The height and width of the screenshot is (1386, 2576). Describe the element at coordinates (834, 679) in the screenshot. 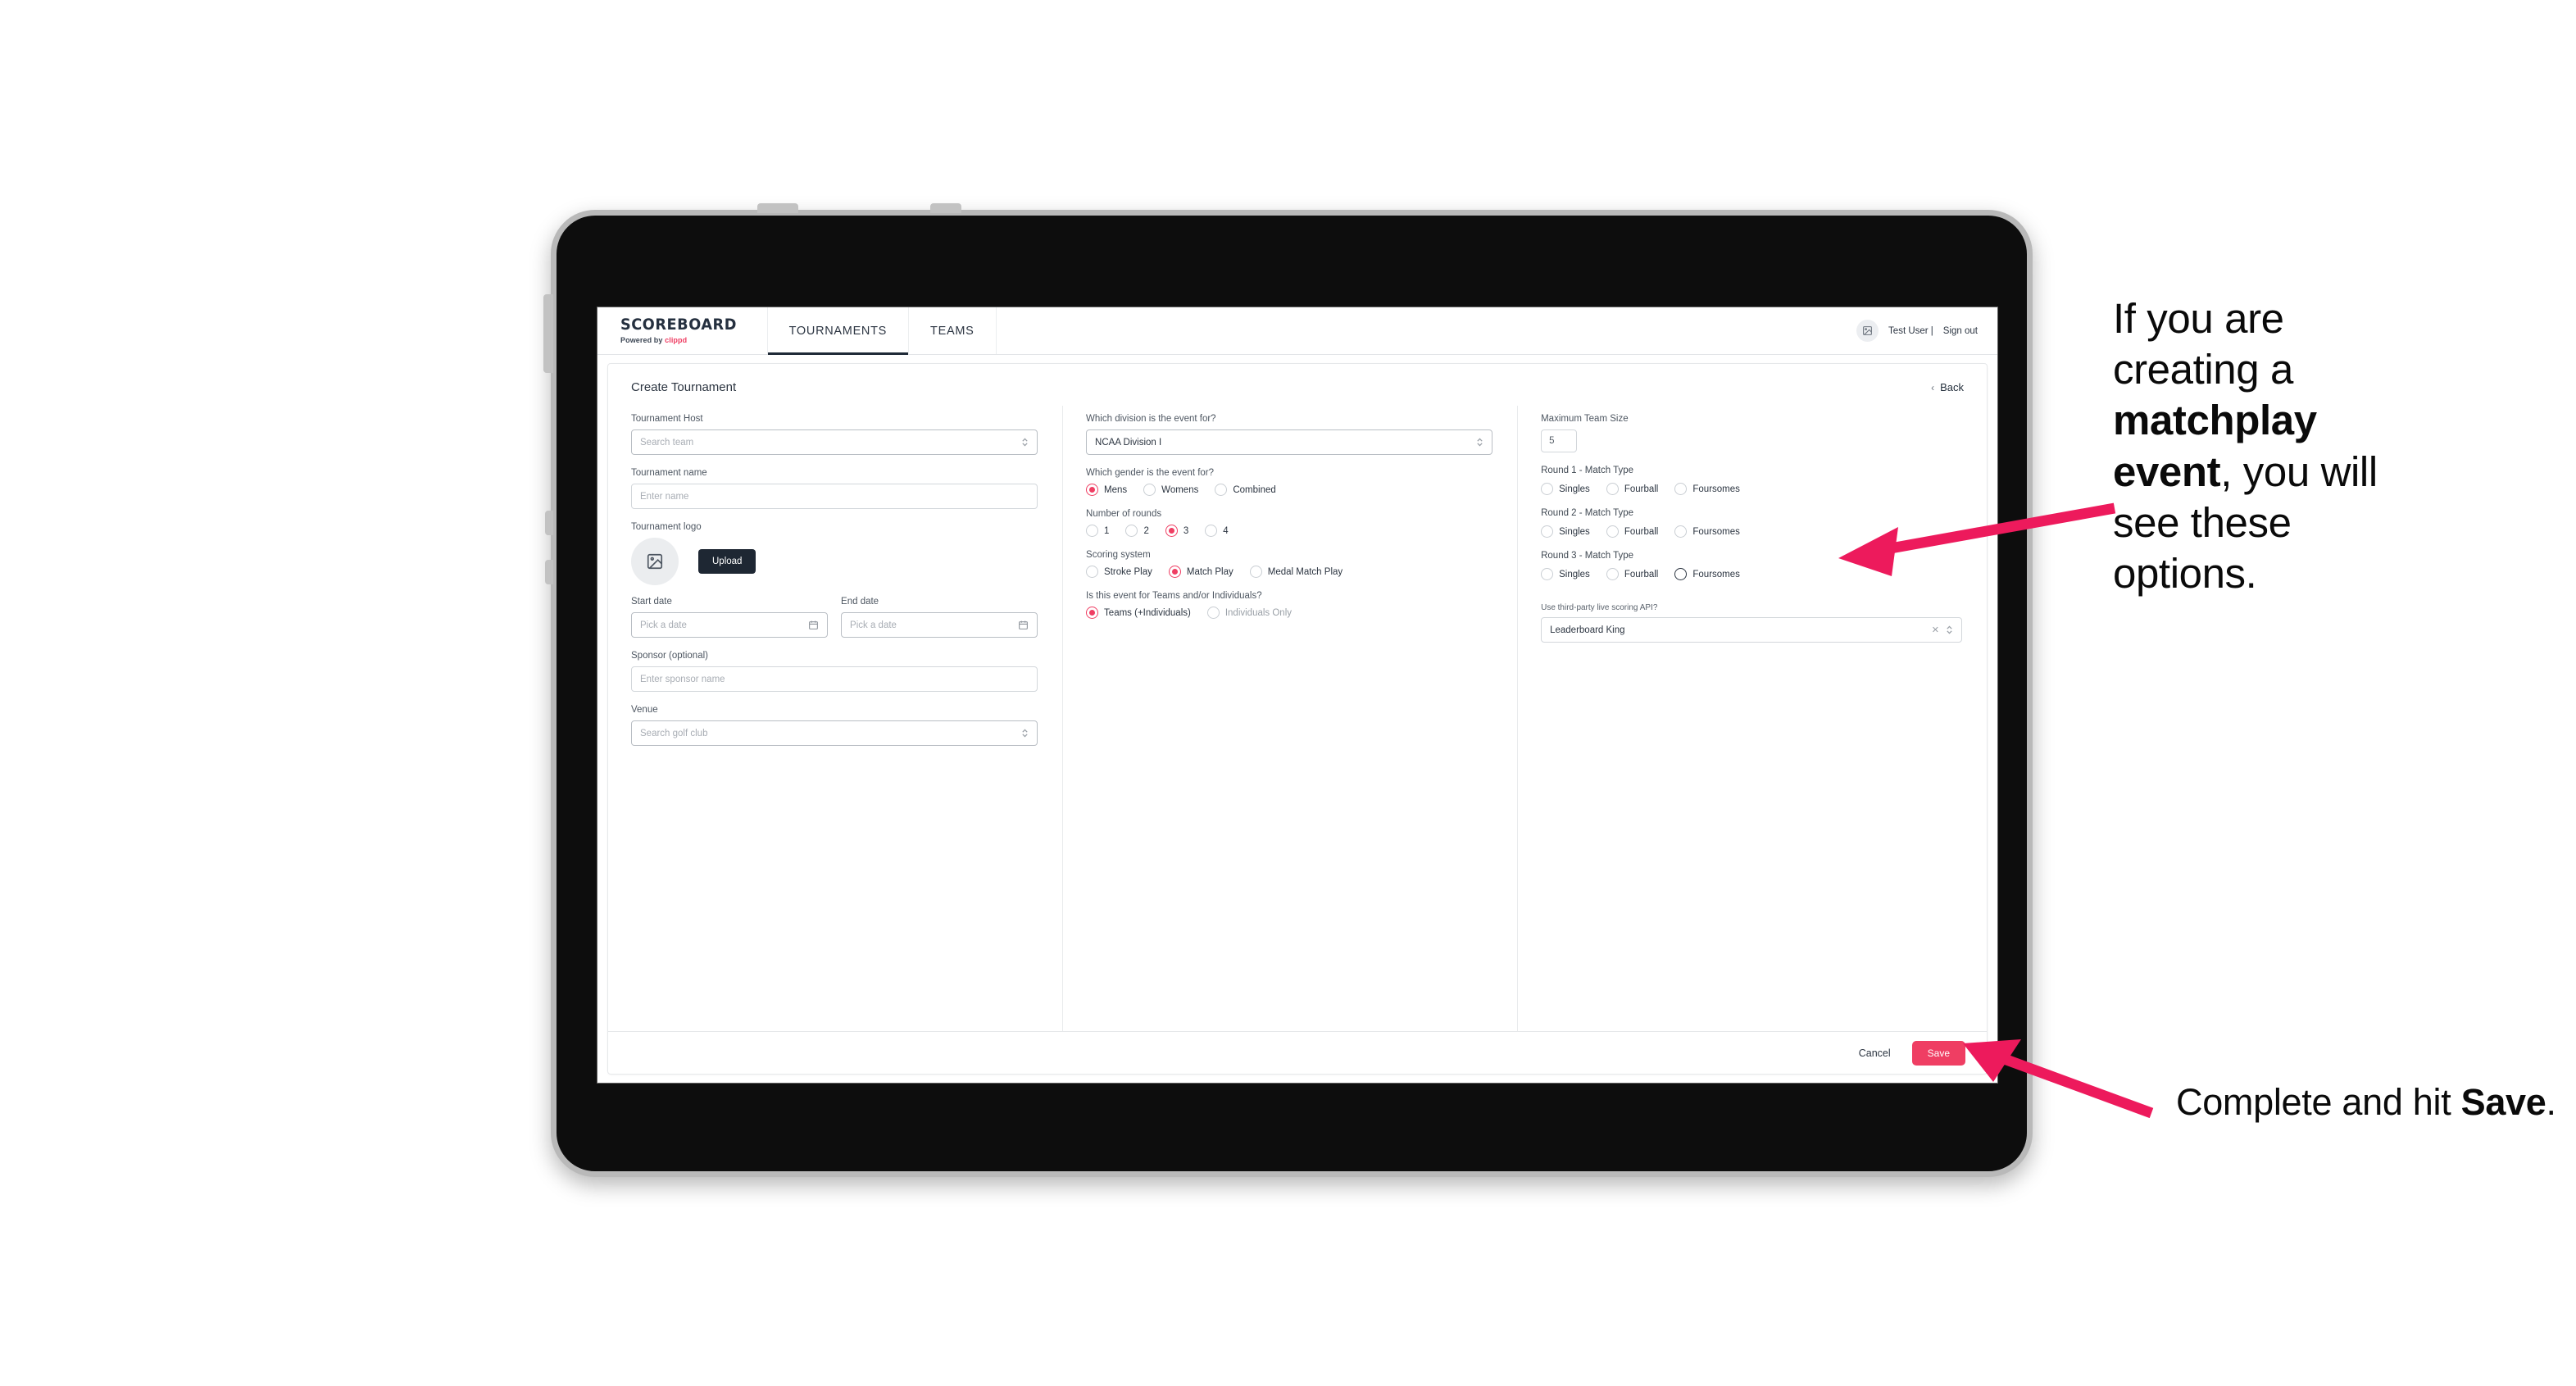

I see `sponsor-input: Enter sponsor name` at that location.